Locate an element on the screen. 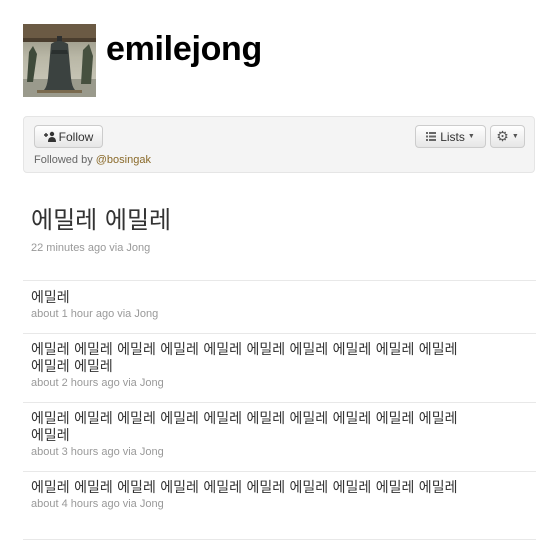 Image resolution: width=542 pixels, height=541 pixels. profile-username: emilejong is located at coordinates (184, 49).